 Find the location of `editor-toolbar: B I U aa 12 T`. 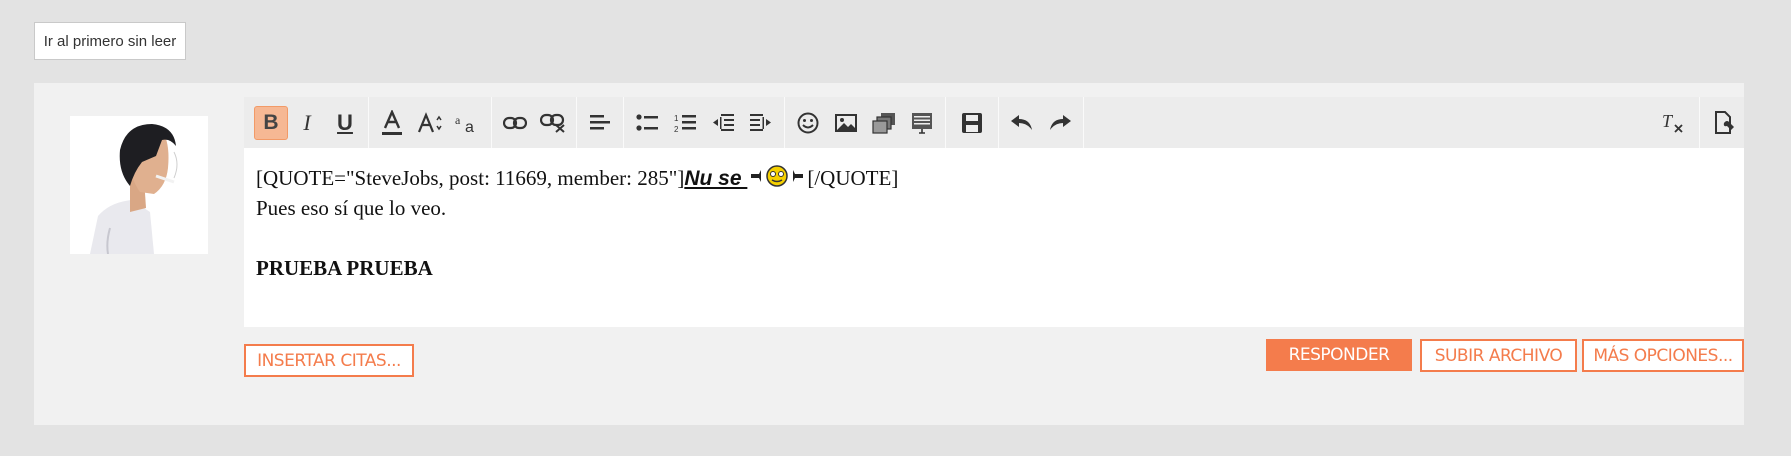

editor-toolbar: B I U aa 12 T is located at coordinates (994, 122).